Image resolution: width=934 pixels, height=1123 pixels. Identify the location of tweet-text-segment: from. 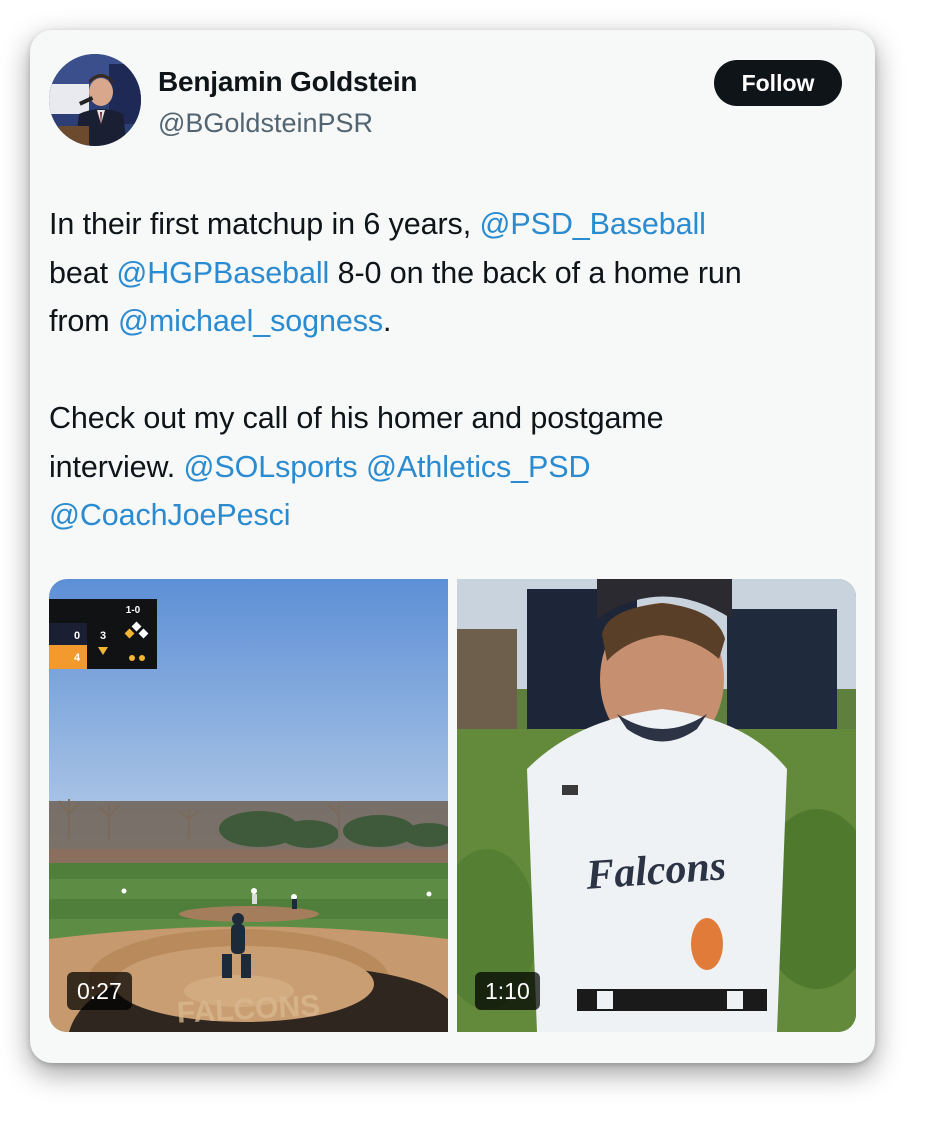
(83, 321).